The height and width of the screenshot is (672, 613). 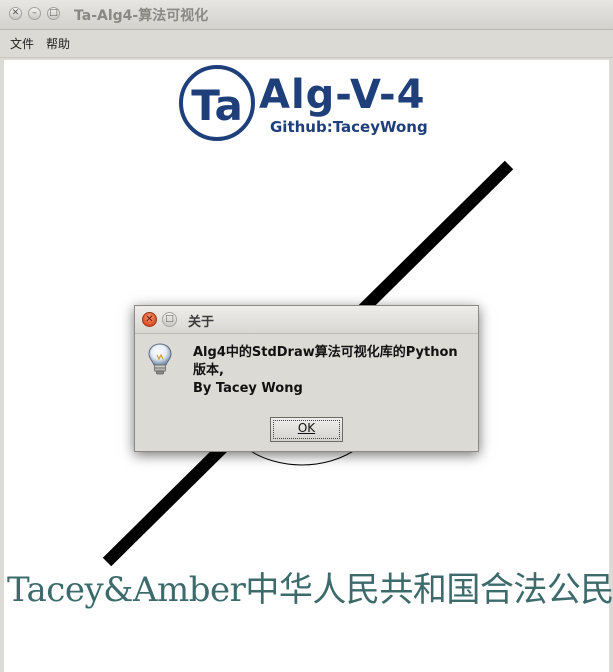 I want to click on dialog-message-line: 版本,, so click(x=208, y=370).